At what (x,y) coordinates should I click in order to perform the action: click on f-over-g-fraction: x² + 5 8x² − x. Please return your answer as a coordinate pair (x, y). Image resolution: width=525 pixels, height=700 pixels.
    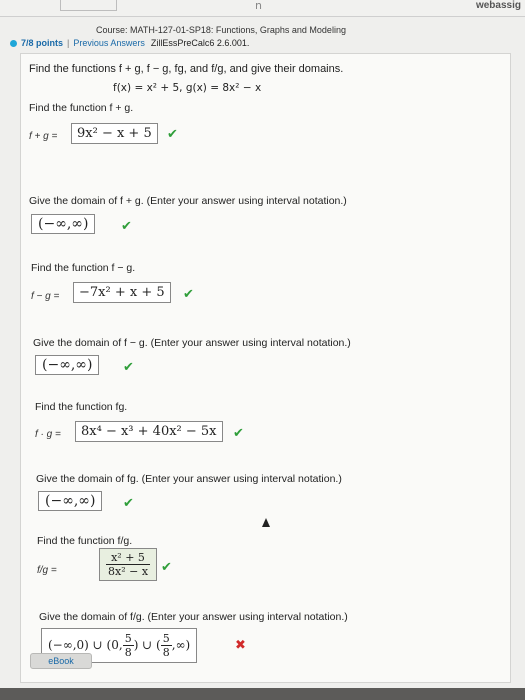
    Looking at the image, I should click on (128, 564).